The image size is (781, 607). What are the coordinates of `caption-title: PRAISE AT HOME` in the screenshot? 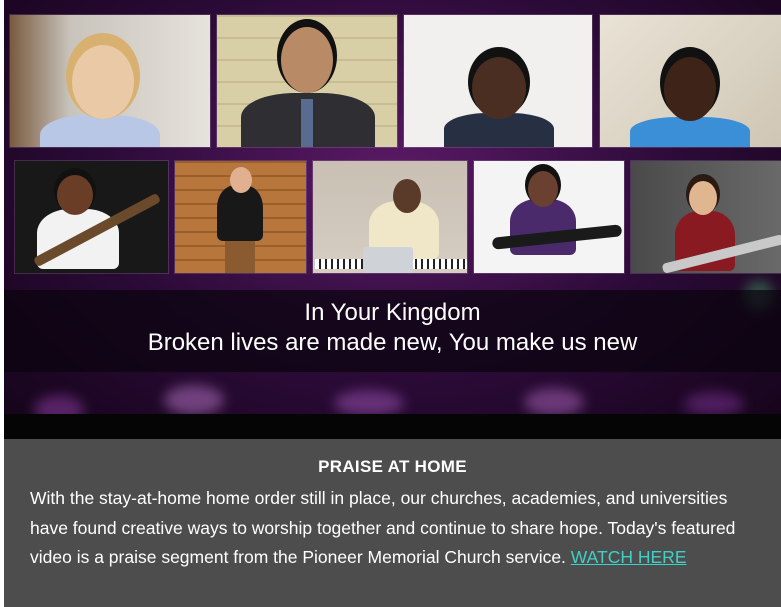 It's located at (392, 466).